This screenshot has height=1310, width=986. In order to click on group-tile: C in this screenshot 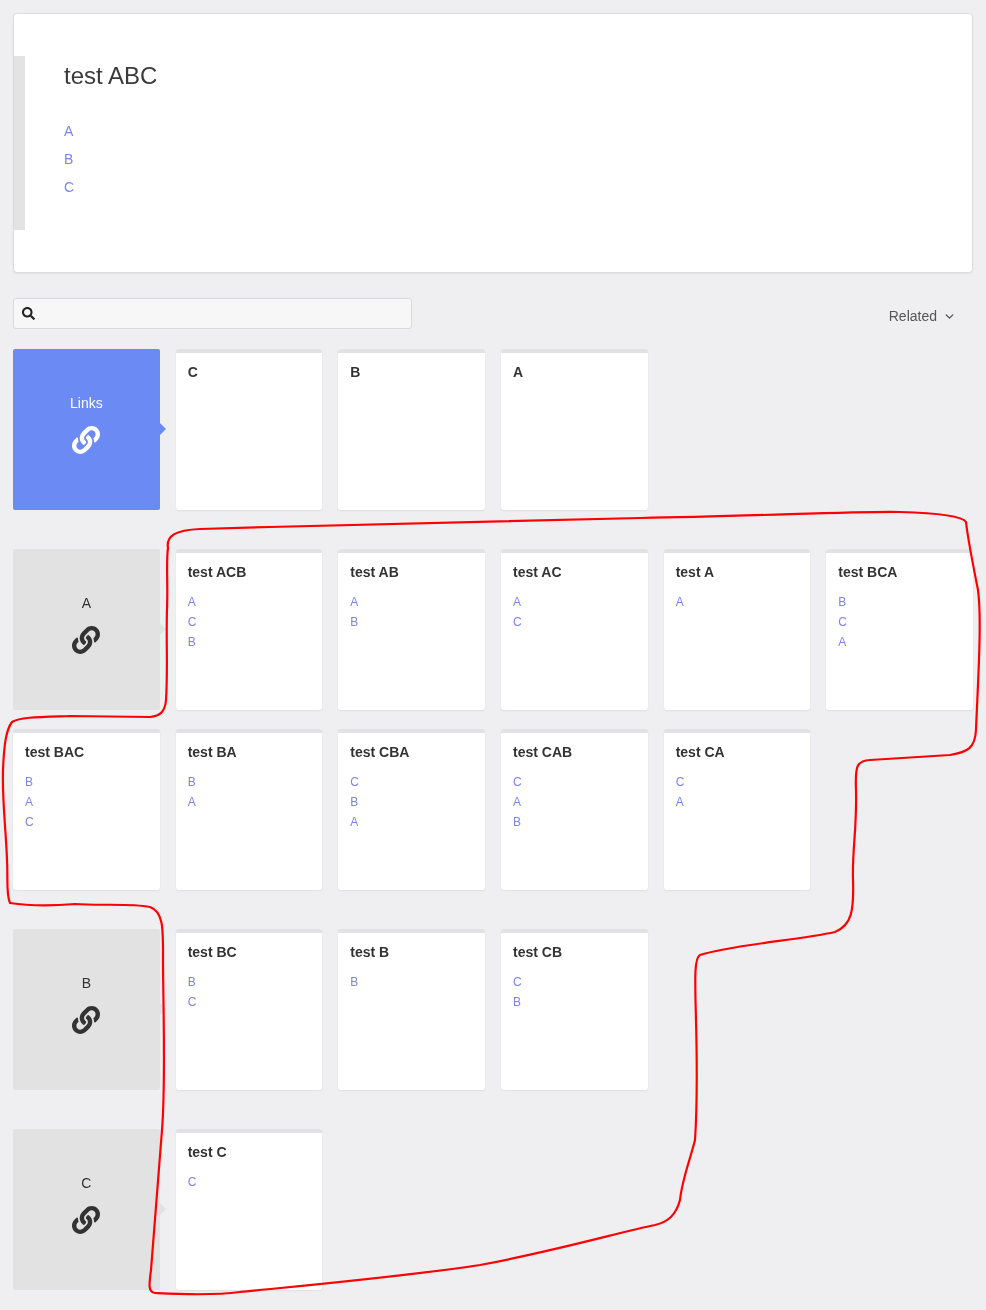, I will do `click(86, 1209)`.